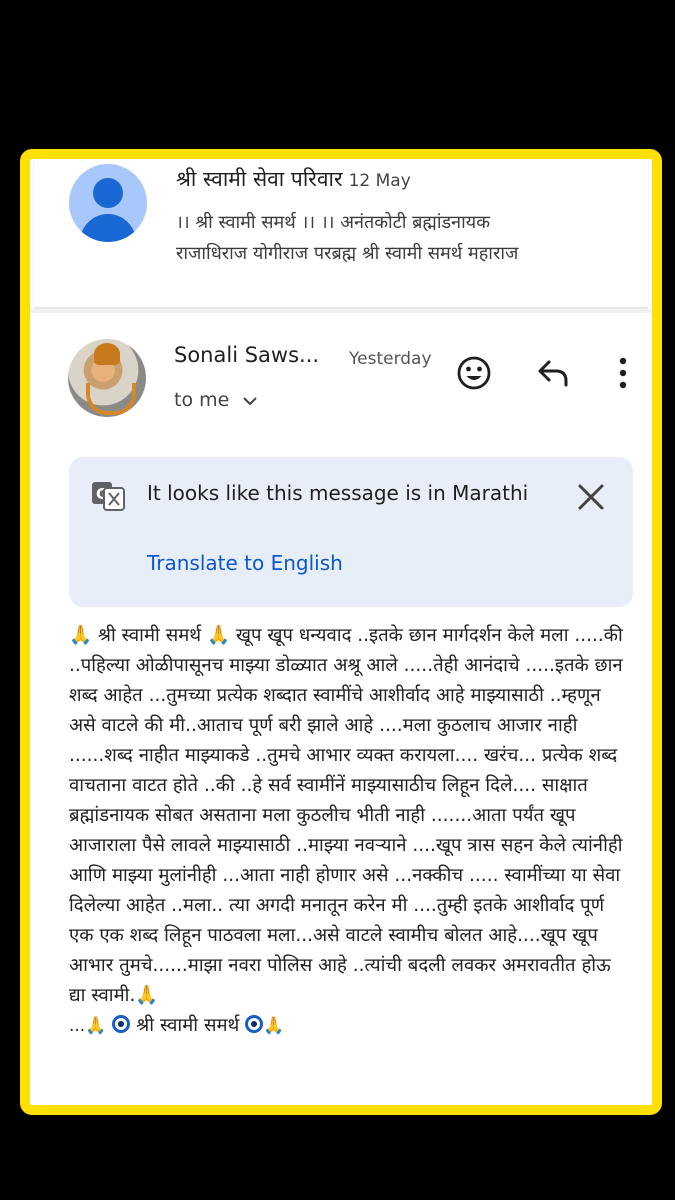  I want to click on message-closing-line: ...🙏 श्री स्वामी समर्थ 🙏, so click(349, 1026).